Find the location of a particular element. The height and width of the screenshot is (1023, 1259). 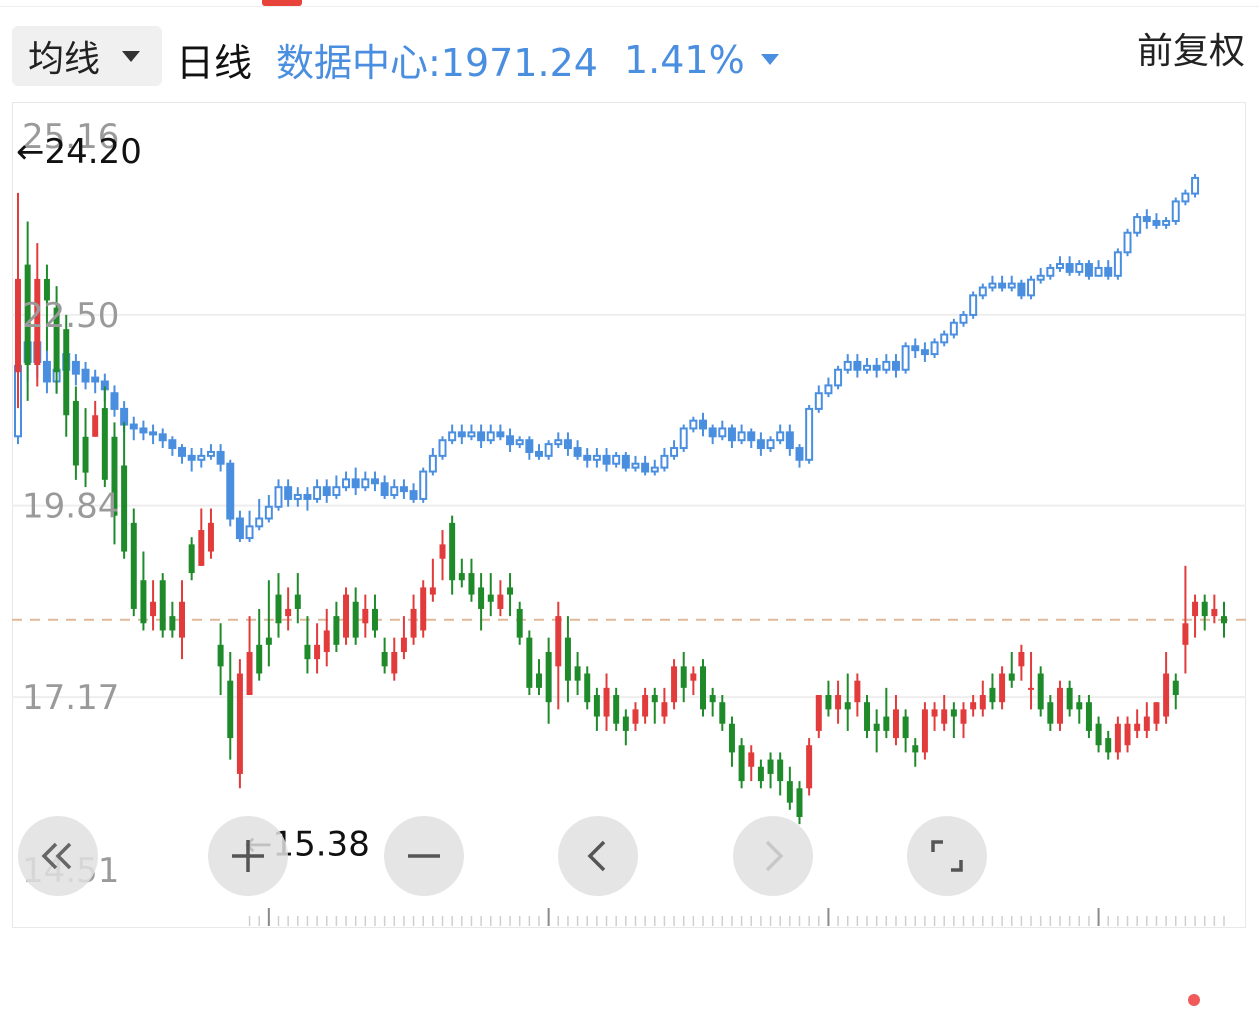

pan-left-button is located at coordinates (598, 856).